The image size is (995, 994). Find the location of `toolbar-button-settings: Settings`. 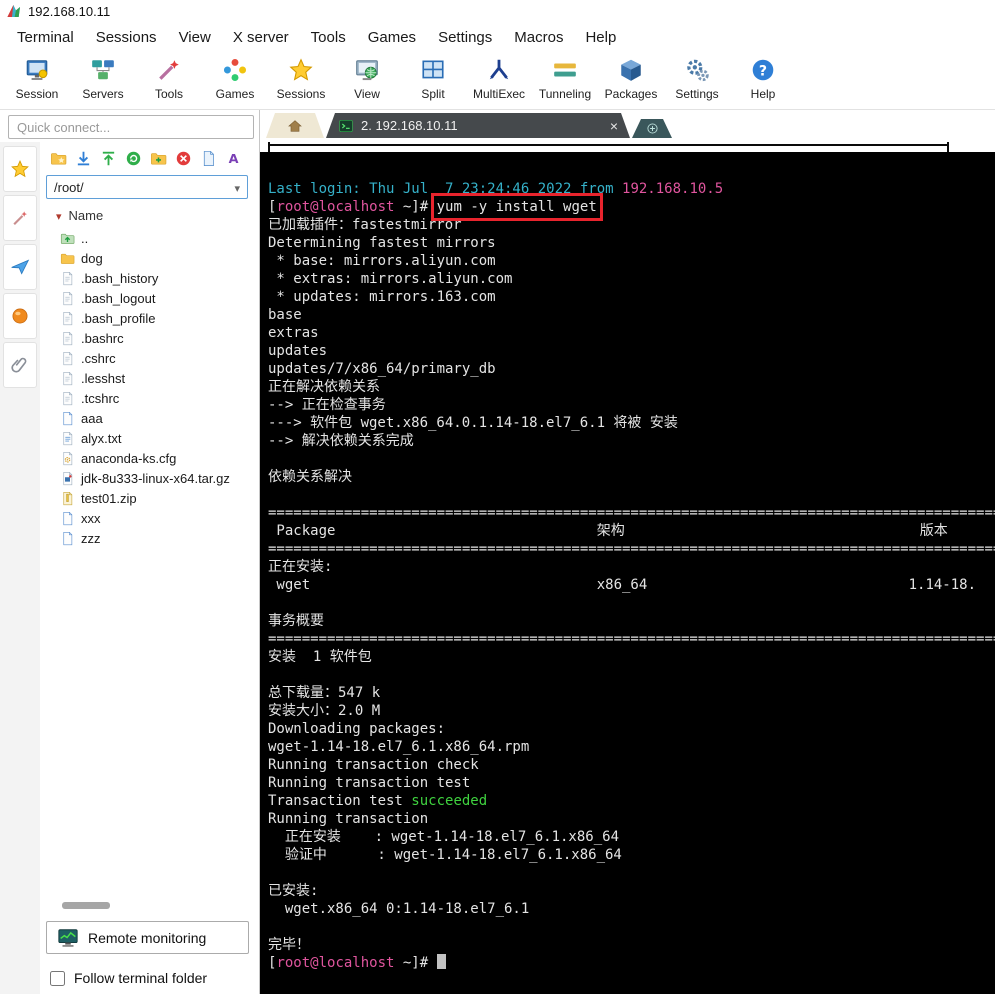

toolbar-button-settings: Settings is located at coordinates (697, 76).